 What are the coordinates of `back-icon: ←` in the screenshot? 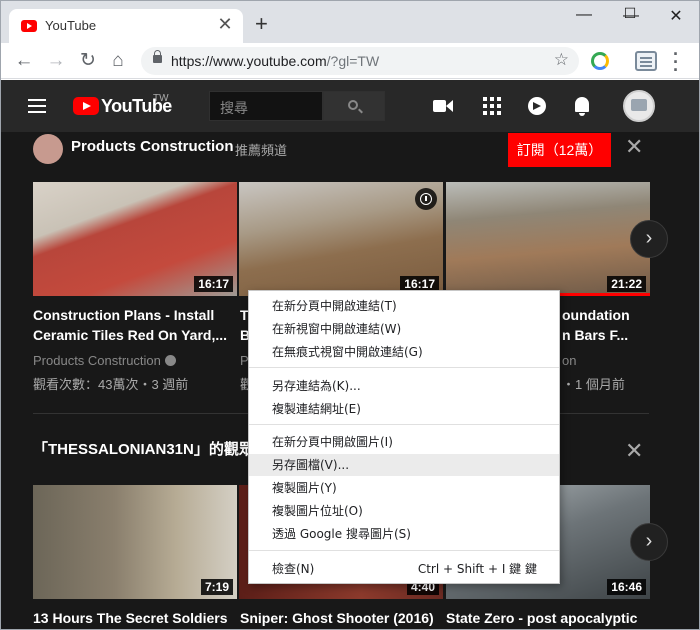 It's located at (24, 61).